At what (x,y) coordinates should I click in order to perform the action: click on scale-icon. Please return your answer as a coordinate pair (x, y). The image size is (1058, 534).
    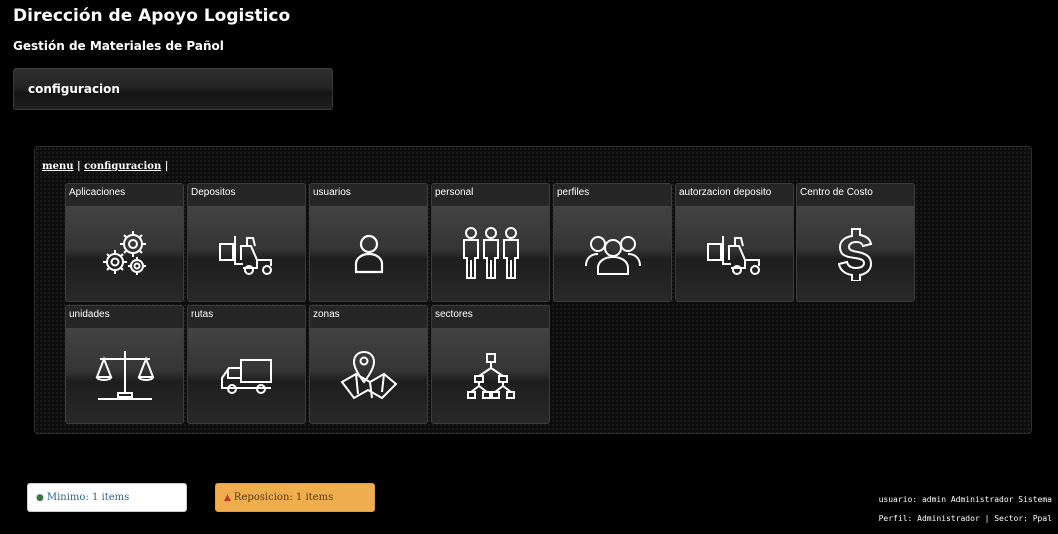
    Looking at the image, I should click on (124, 375).